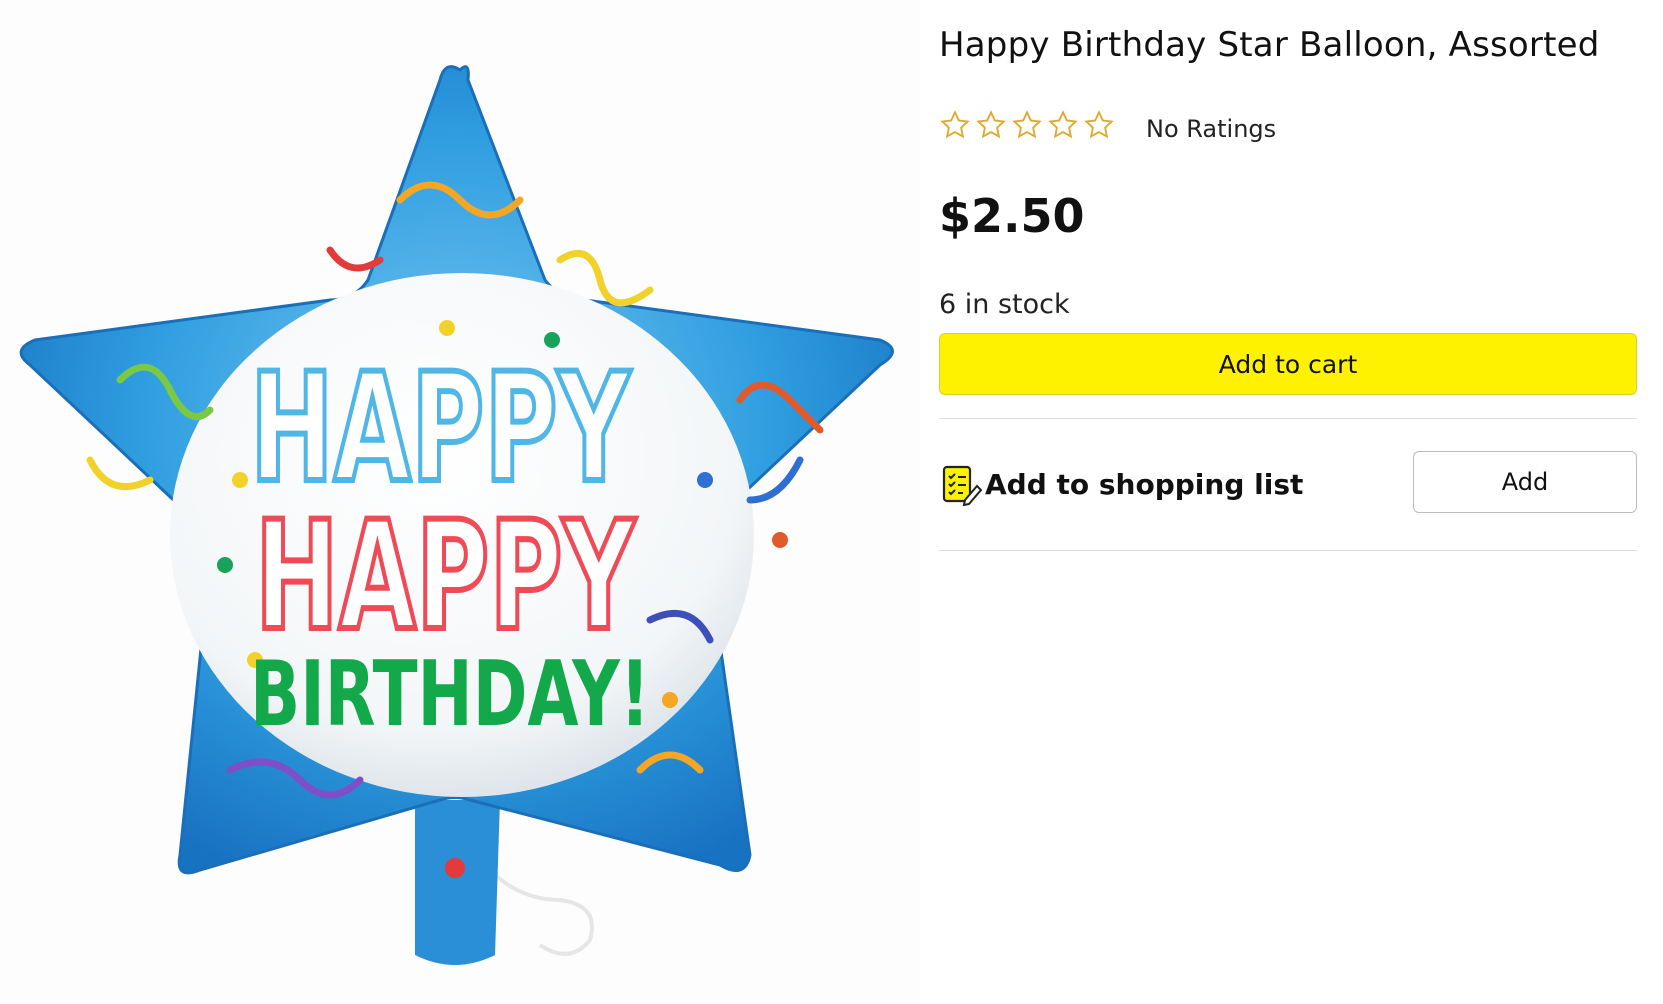  I want to click on rating-row: No Ratings, so click(1107, 126).